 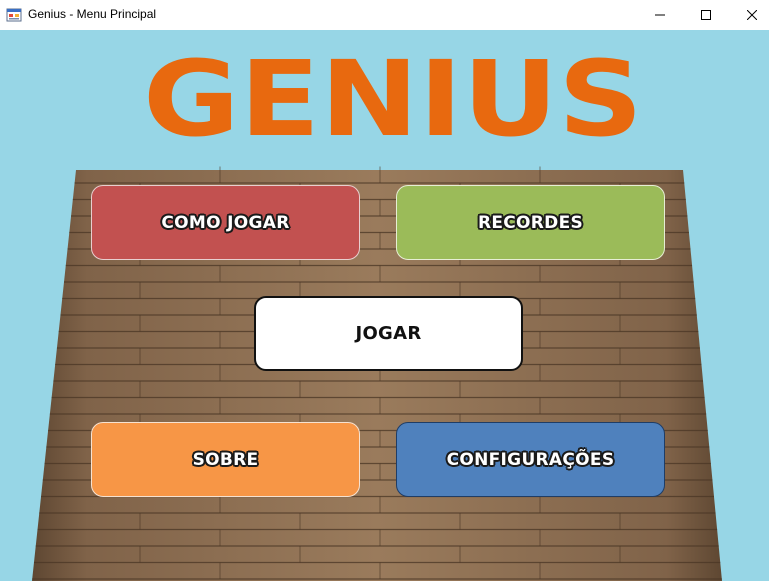 I want to click on como-jogar-label: COMO JOGAR, so click(x=225, y=222).